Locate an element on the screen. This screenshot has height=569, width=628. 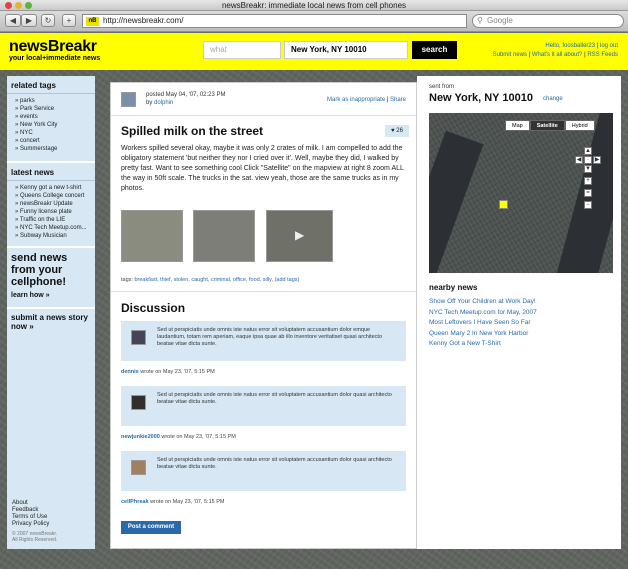
zoom-out-icon: − is located at coordinates (588, 205).